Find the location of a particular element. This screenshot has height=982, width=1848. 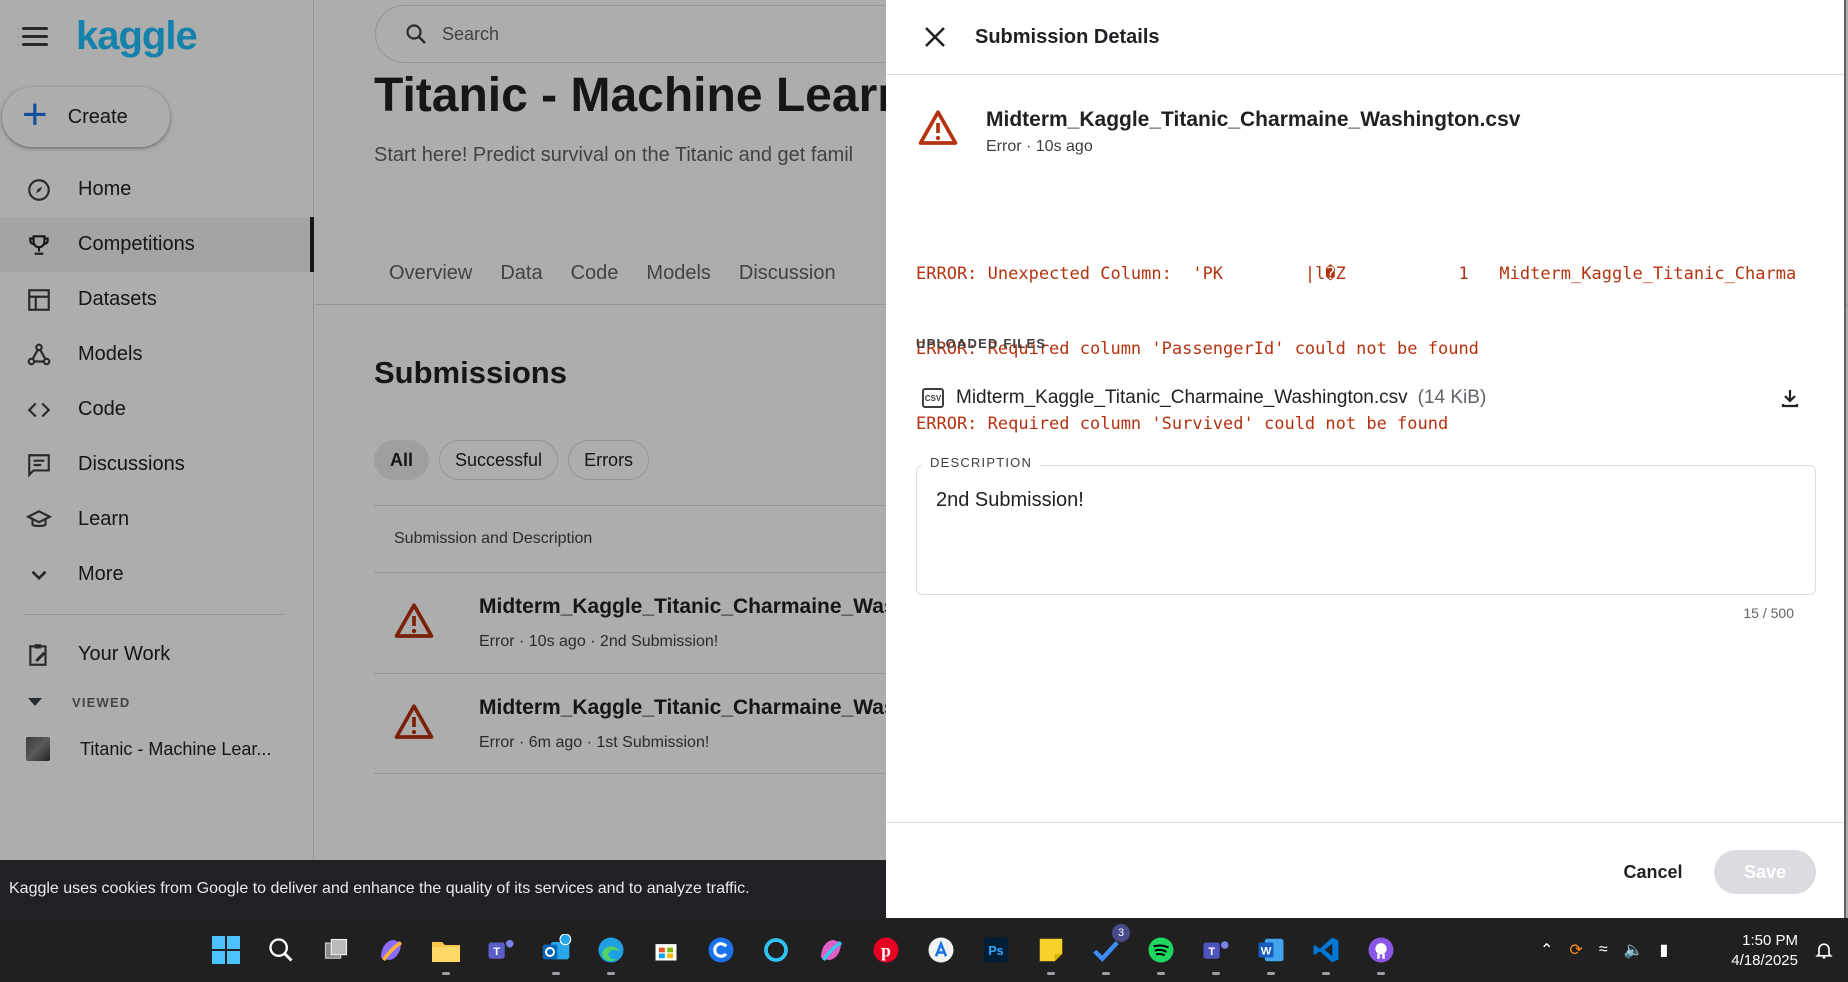

close-button is located at coordinates (935, 37).